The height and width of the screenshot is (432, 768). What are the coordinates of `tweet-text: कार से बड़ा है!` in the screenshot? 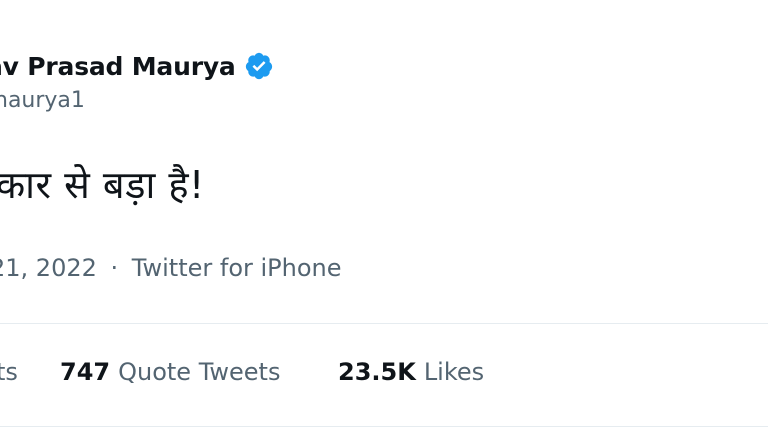 It's located at (102, 185).